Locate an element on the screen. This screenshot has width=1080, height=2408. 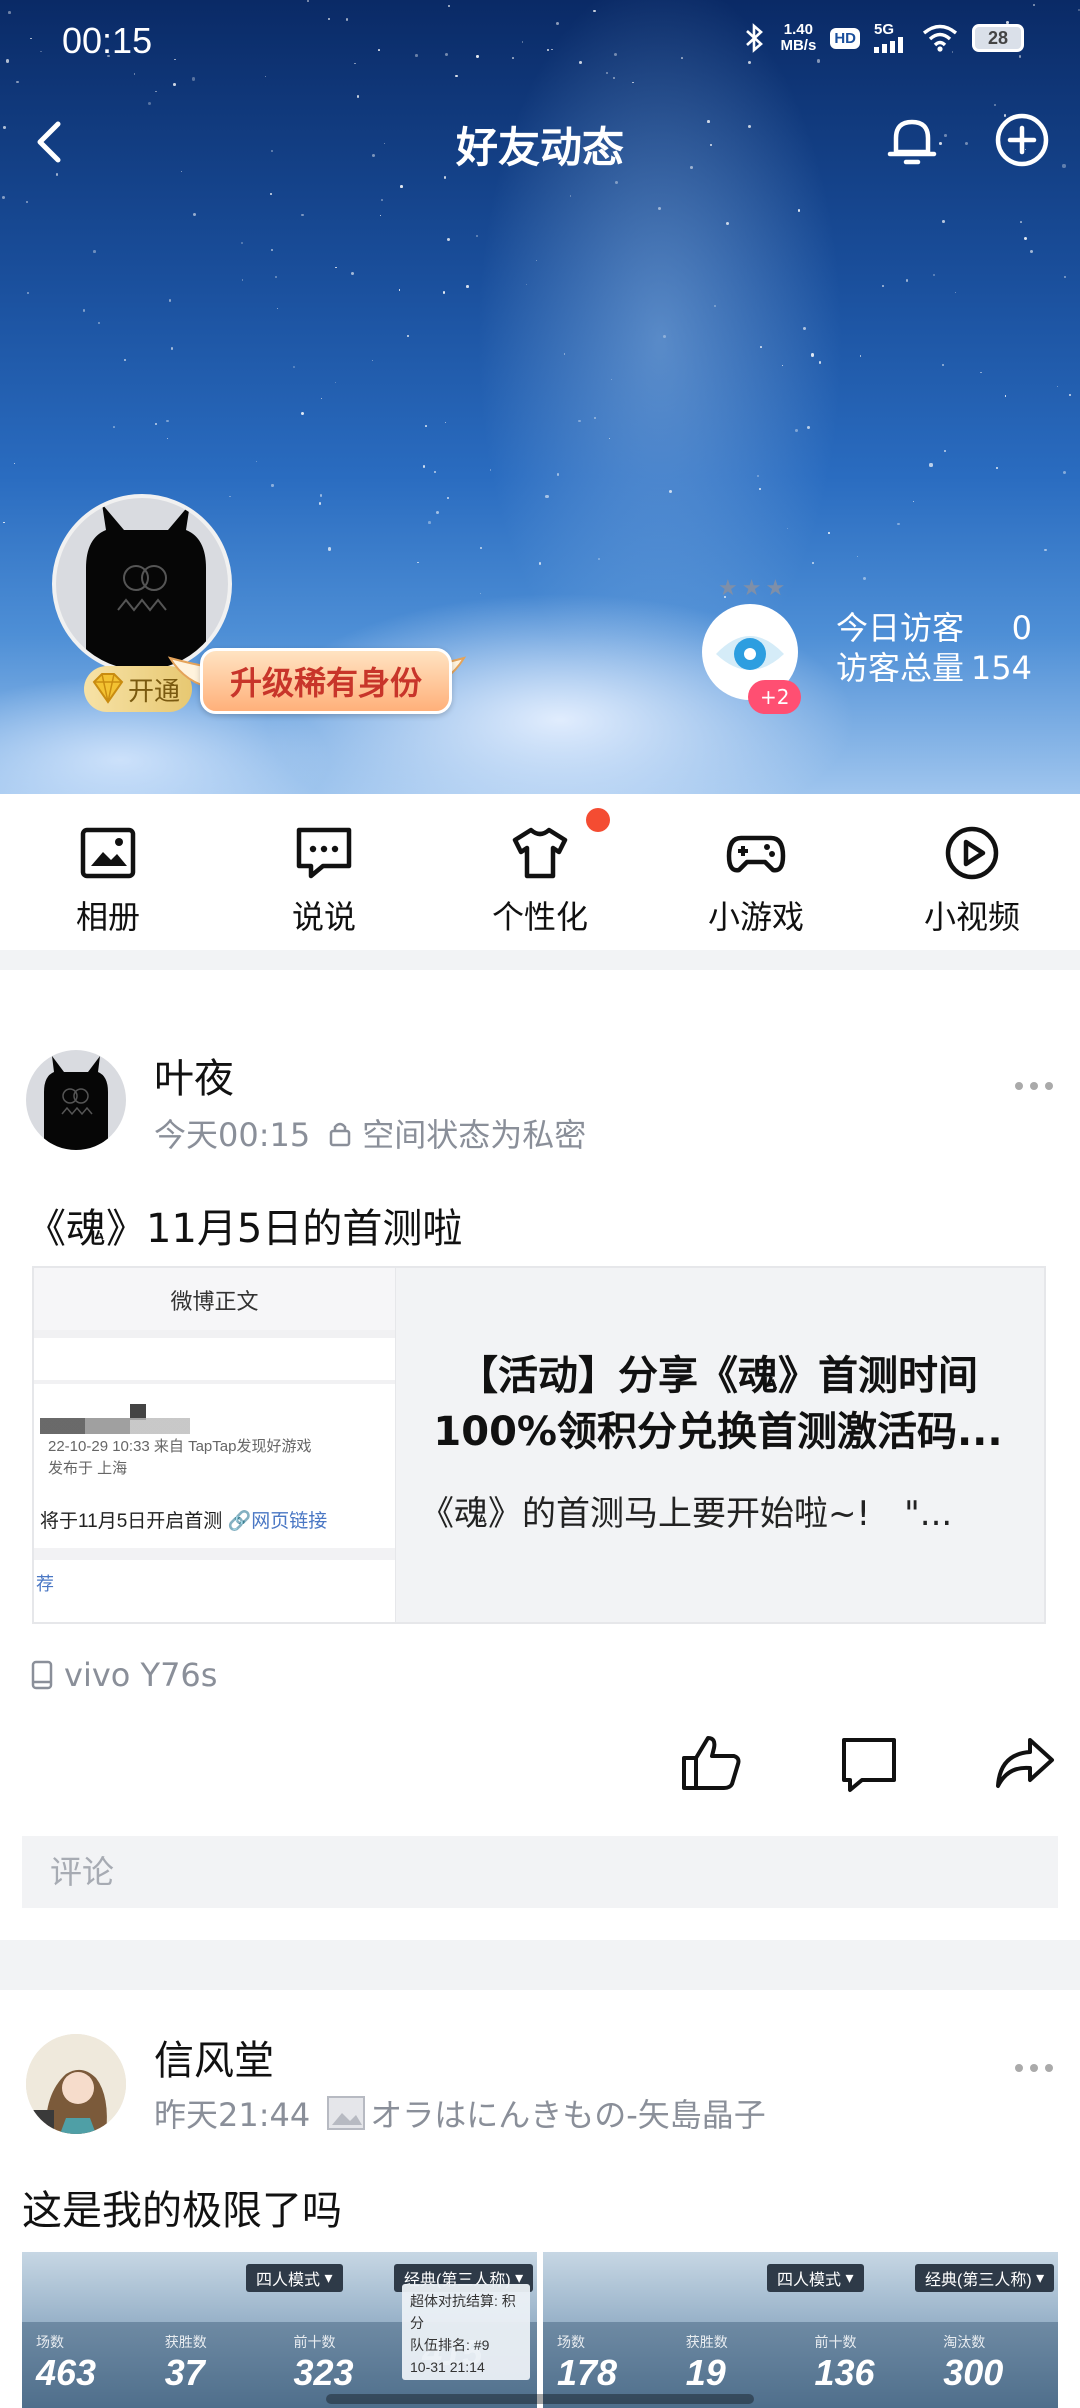
stat-cell: 场数 463 is located at coordinates (86, 2365).